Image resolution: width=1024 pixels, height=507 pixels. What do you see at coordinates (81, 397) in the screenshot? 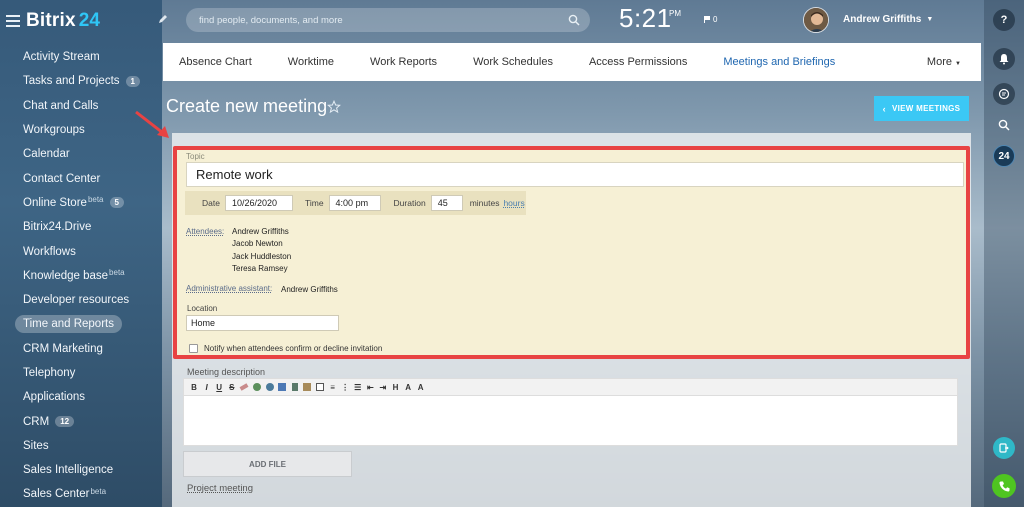
I see `sidebar-item-applications: Applications` at bounding box center [81, 397].